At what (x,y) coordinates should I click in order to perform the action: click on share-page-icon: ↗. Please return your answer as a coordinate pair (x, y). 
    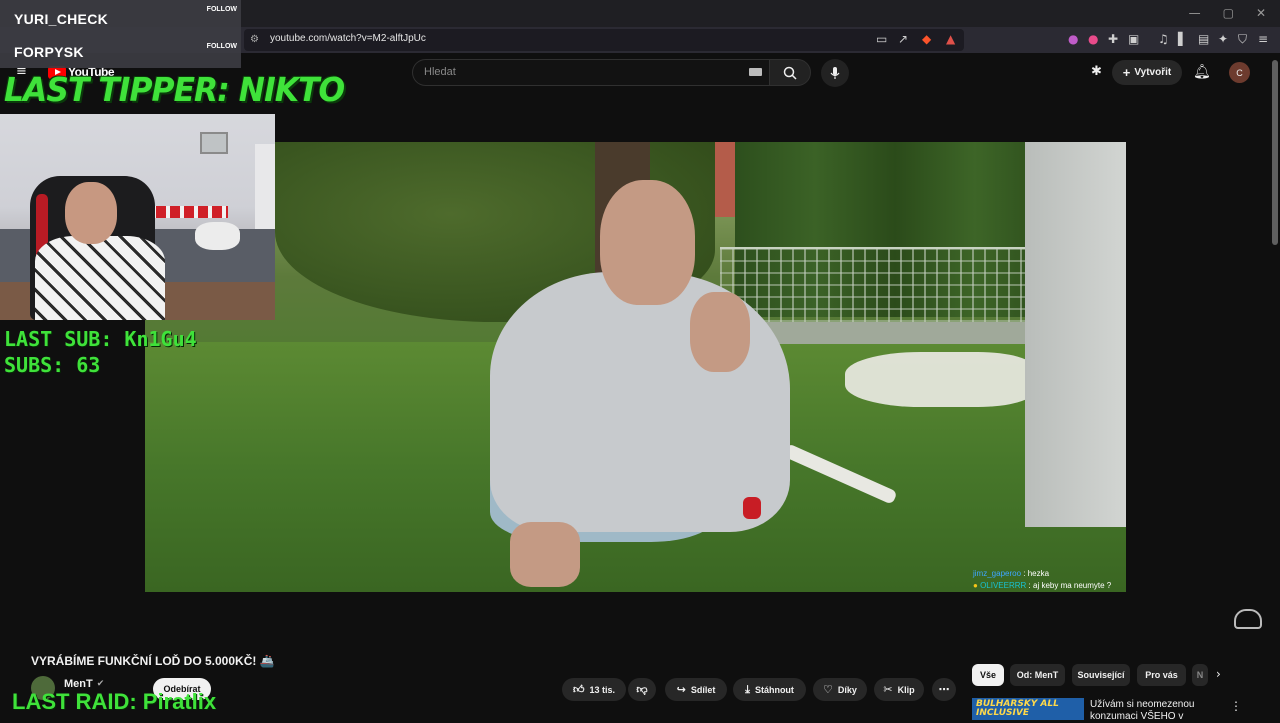
    Looking at the image, I should click on (903, 39).